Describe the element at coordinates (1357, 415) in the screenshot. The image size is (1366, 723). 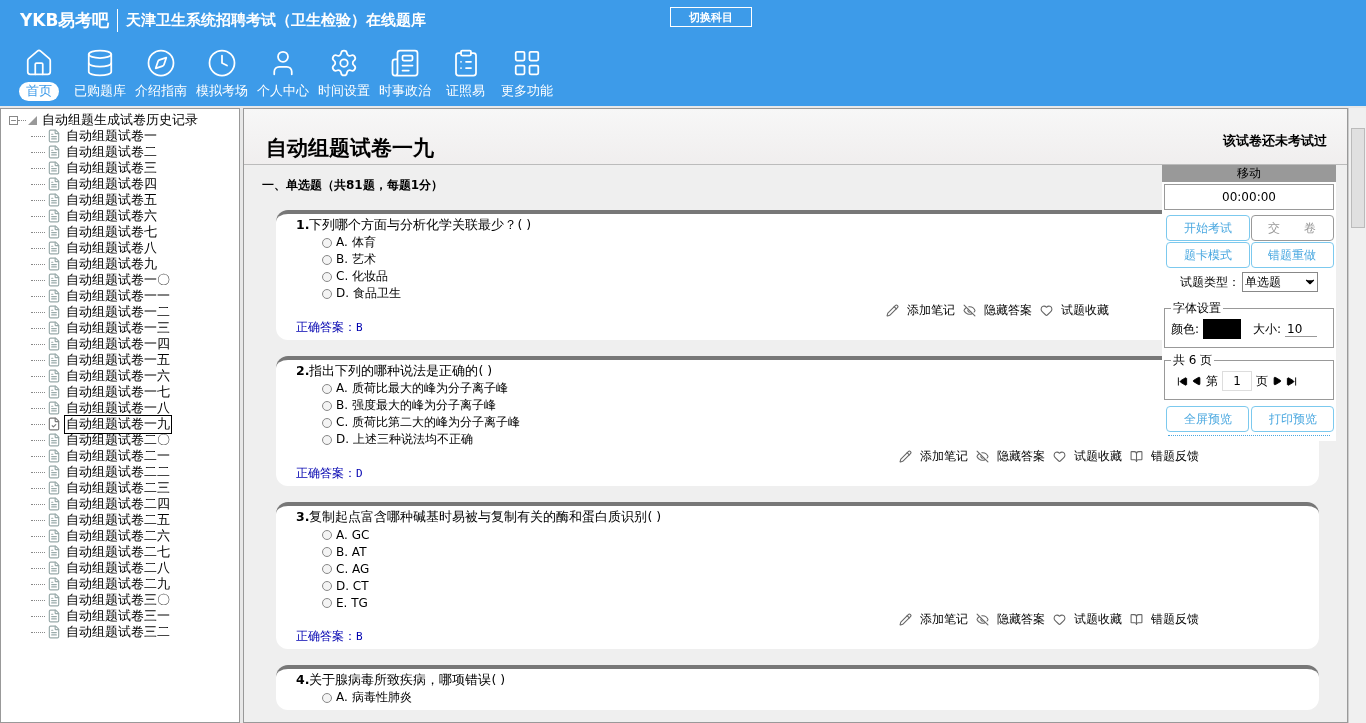
I see `scrollbar` at that location.